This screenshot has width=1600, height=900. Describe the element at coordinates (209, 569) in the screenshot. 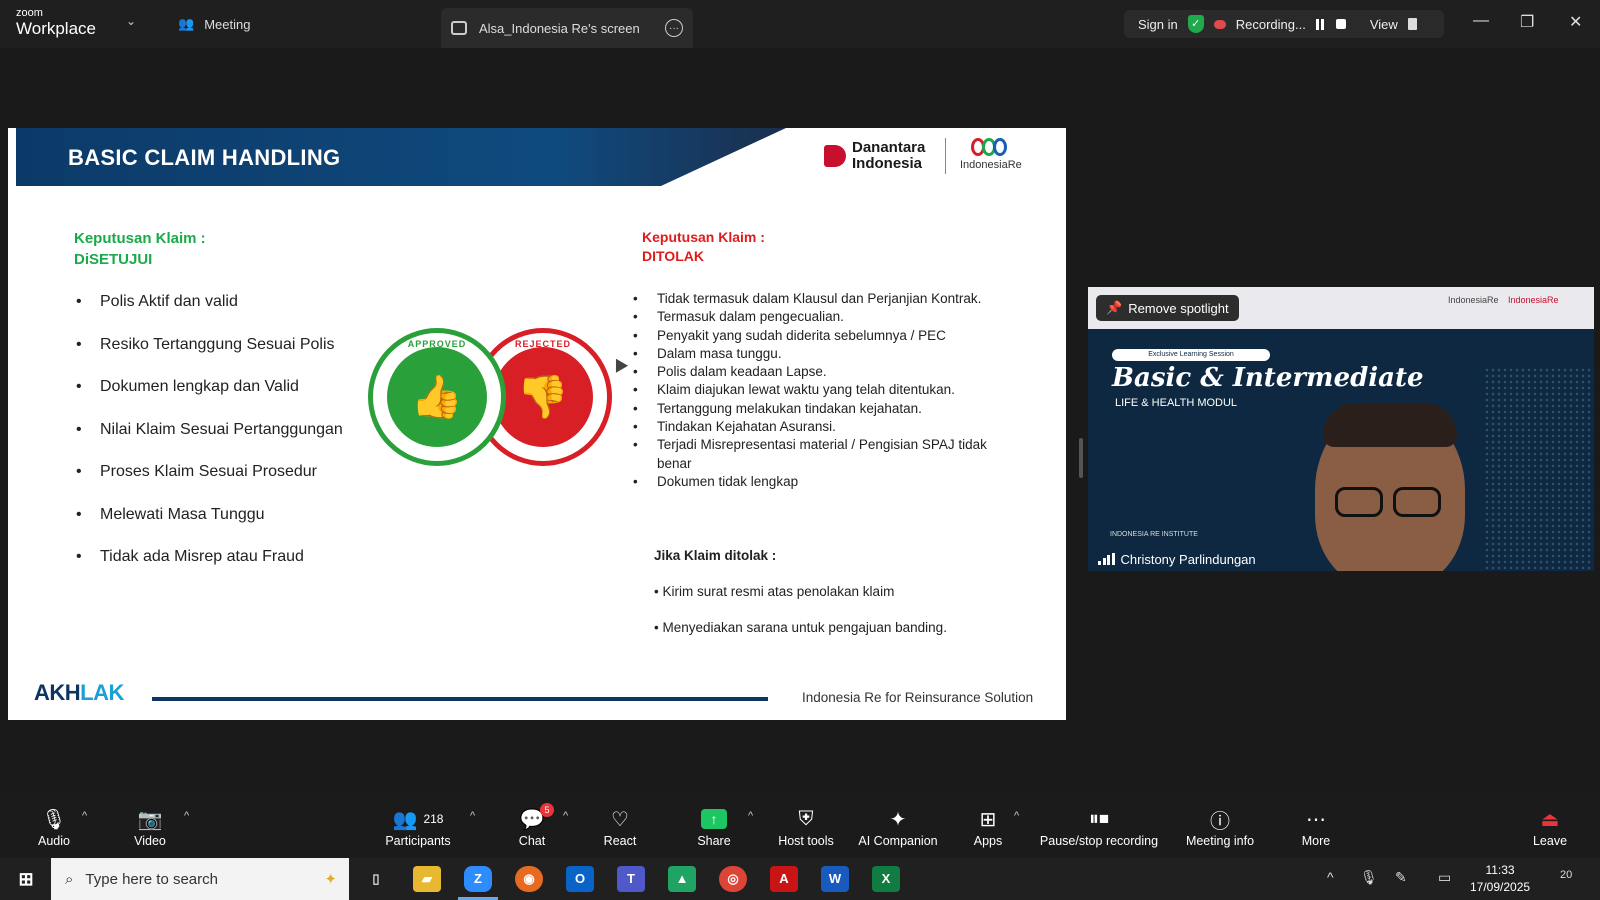

I see `list-item: Tidak ada Misrep atau Fraud` at that location.